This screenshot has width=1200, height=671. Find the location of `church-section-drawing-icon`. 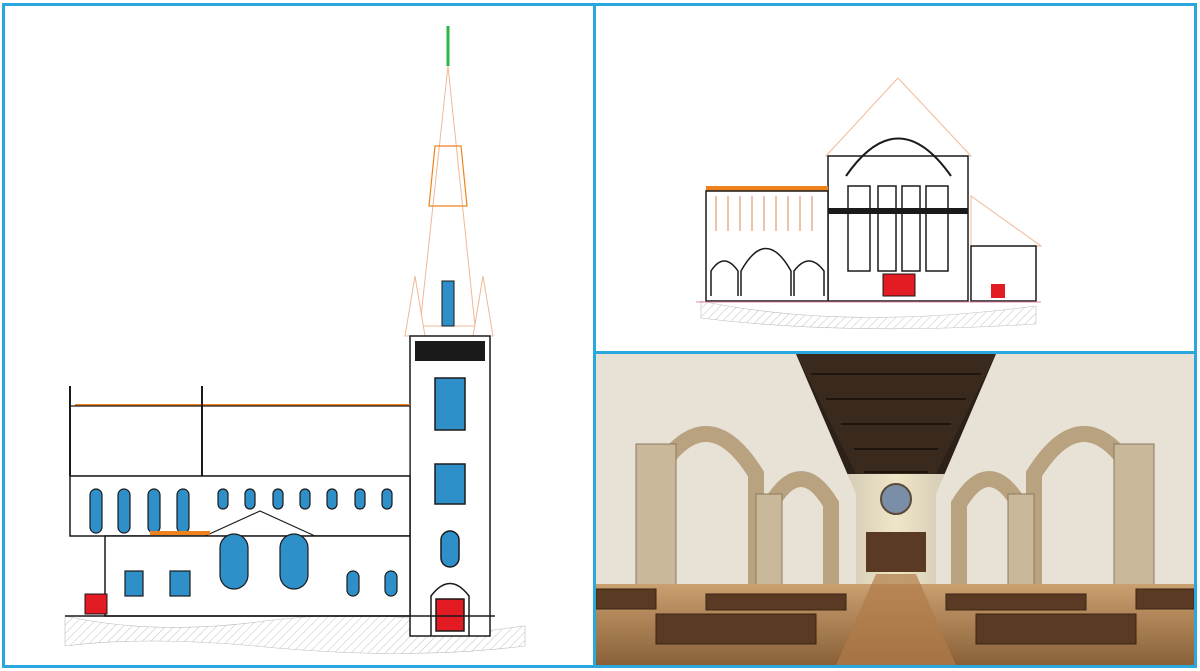

church-section-drawing-icon is located at coordinates (869, 203).